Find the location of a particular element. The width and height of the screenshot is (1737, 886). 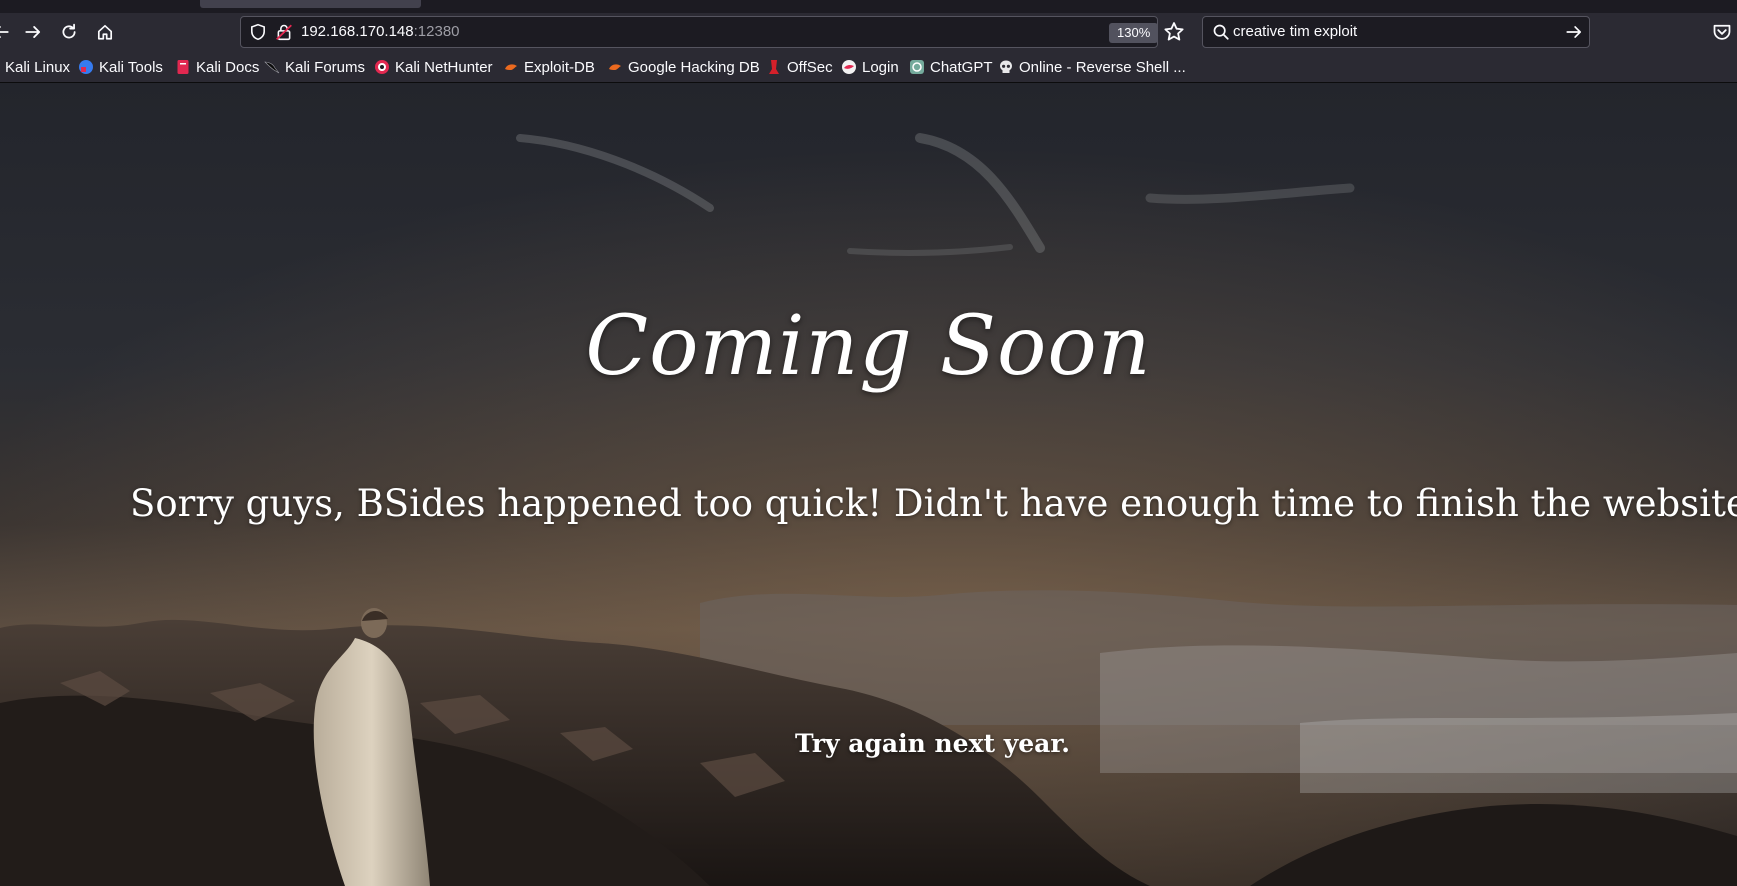

url-text: 192.168.170.148:12380 is located at coordinates (380, 32).